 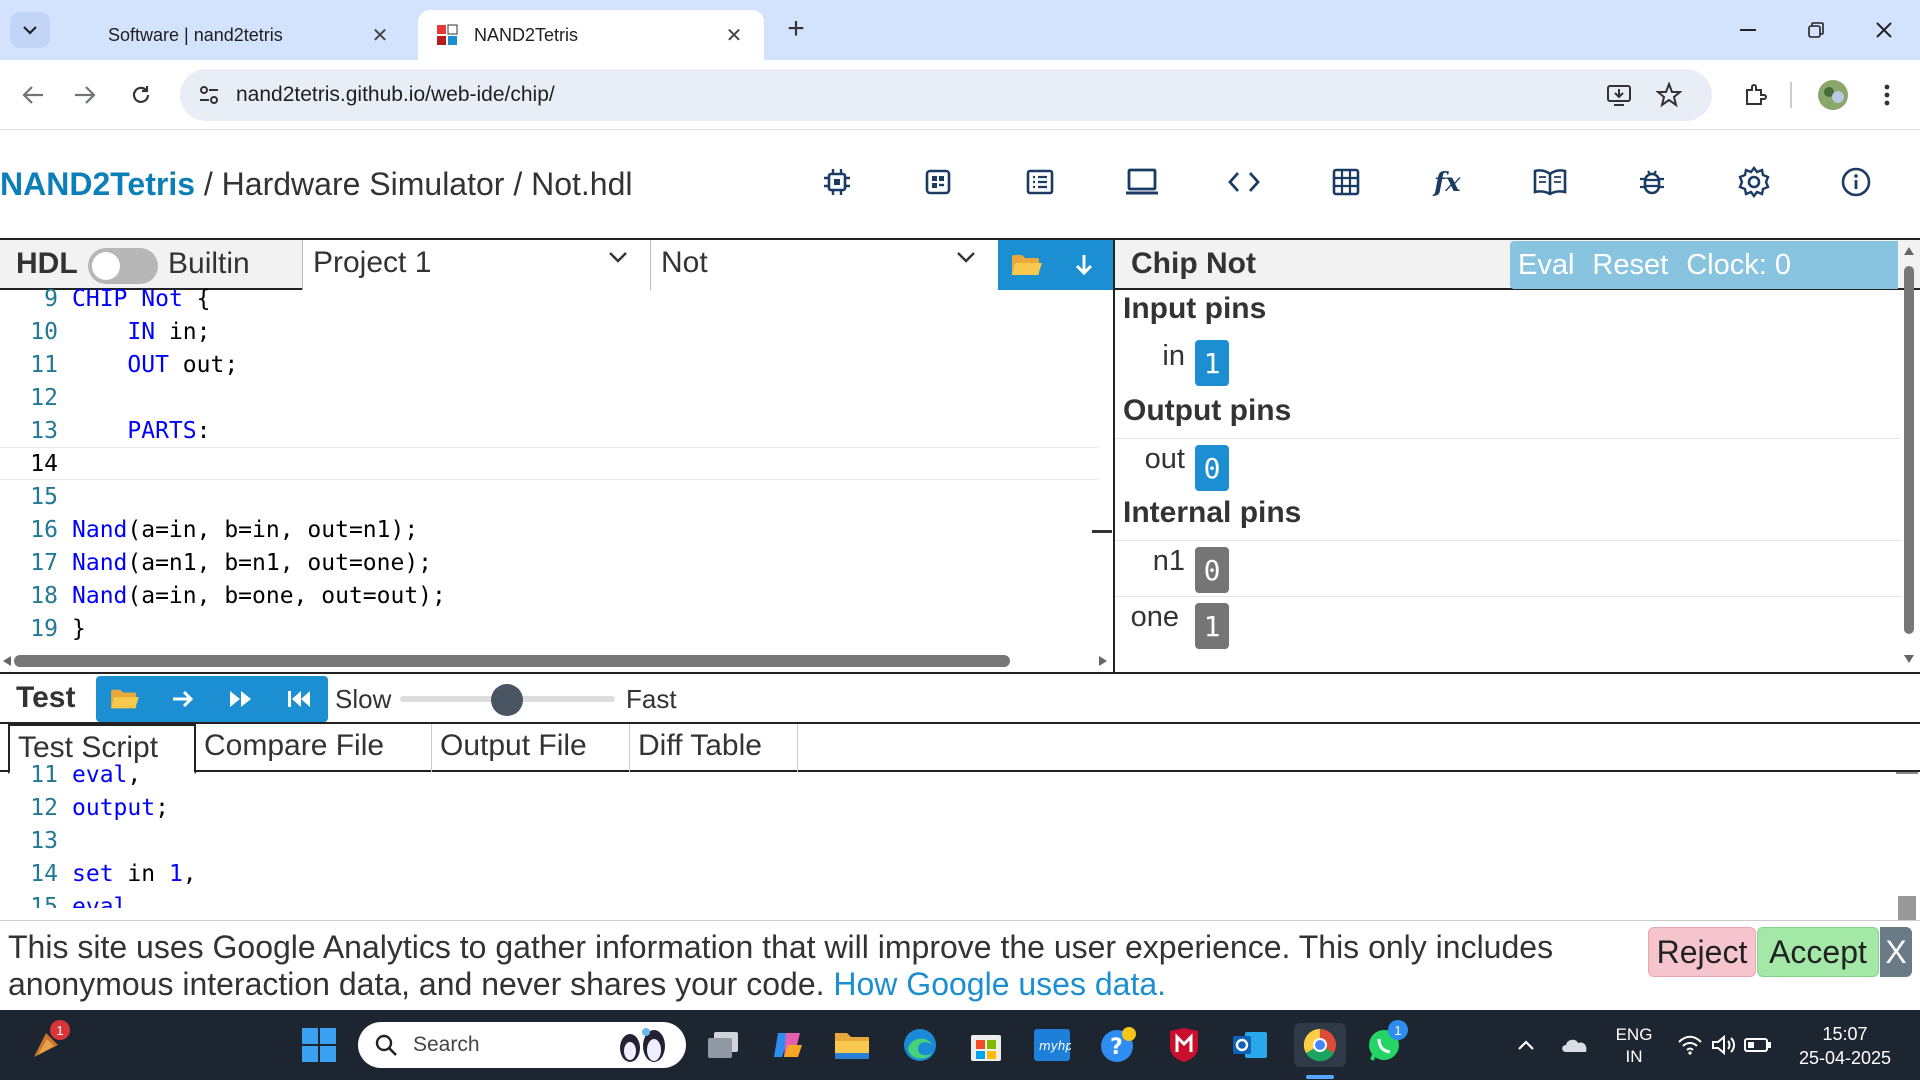 I want to click on back-button, so click(x=33, y=95).